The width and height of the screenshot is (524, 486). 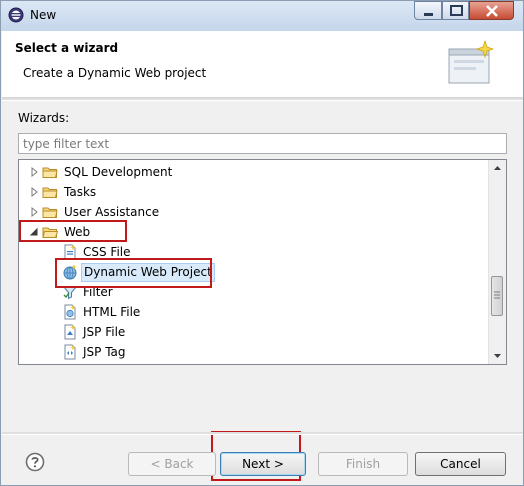 What do you see at coordinates (43, 15) in the screenshot?
I see `window-title: New` at bounding box center [43, 15].